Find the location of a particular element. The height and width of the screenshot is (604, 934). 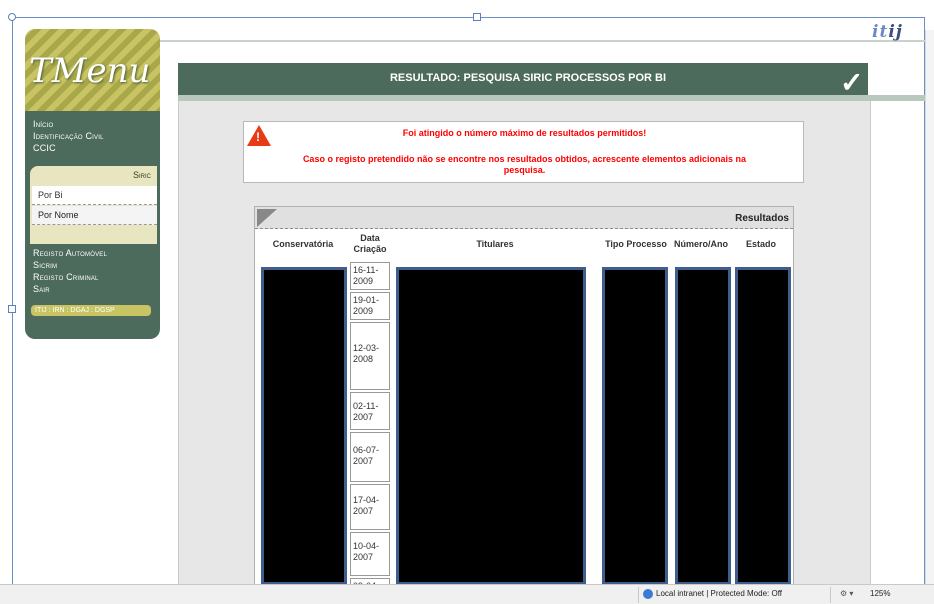

table-cell-date: 12-03-2008 is located at coordinates (370, 356).